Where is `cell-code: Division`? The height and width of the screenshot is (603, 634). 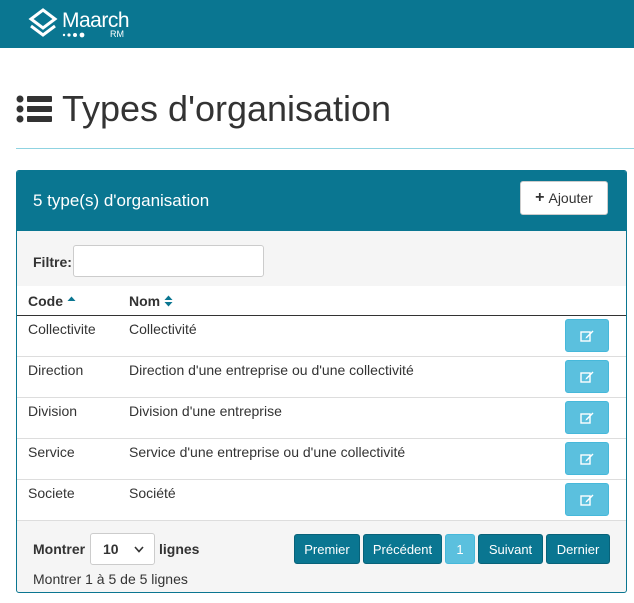
cell-code: Division is located at coordinates (53, 411).